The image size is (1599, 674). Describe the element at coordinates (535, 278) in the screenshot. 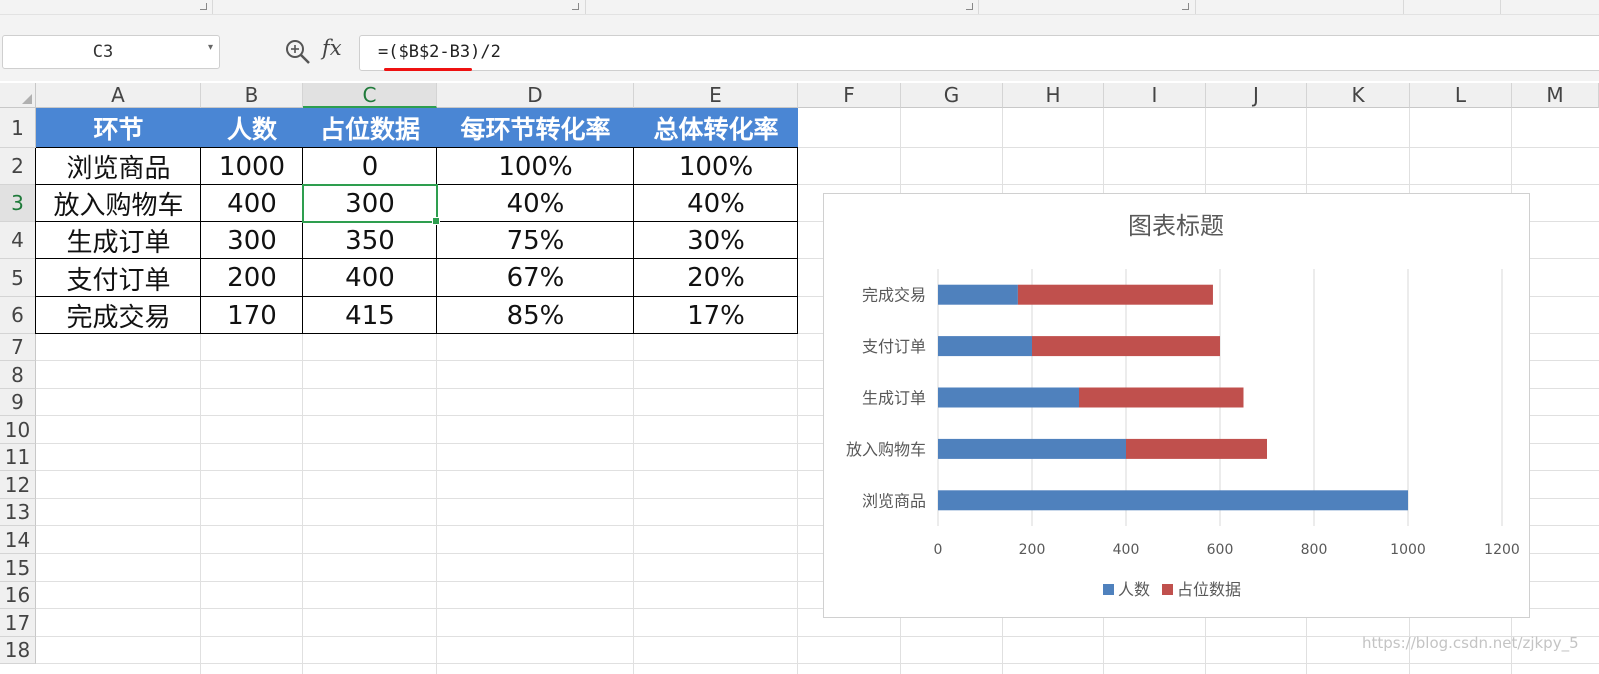

I see `table-cell: 67%` at that location.